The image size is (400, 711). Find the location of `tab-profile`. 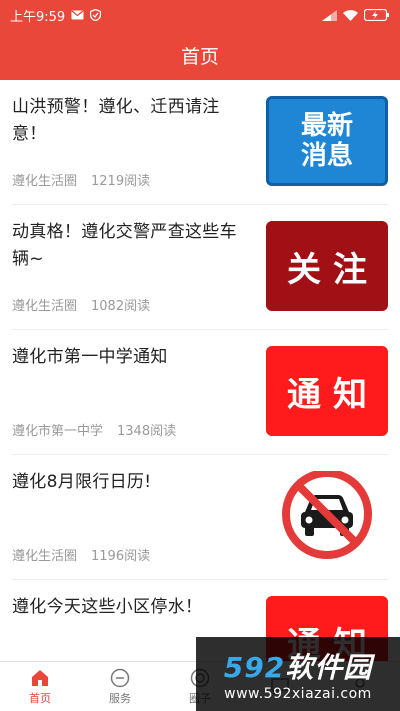

tab-profile is located at coordinates (360, 686).